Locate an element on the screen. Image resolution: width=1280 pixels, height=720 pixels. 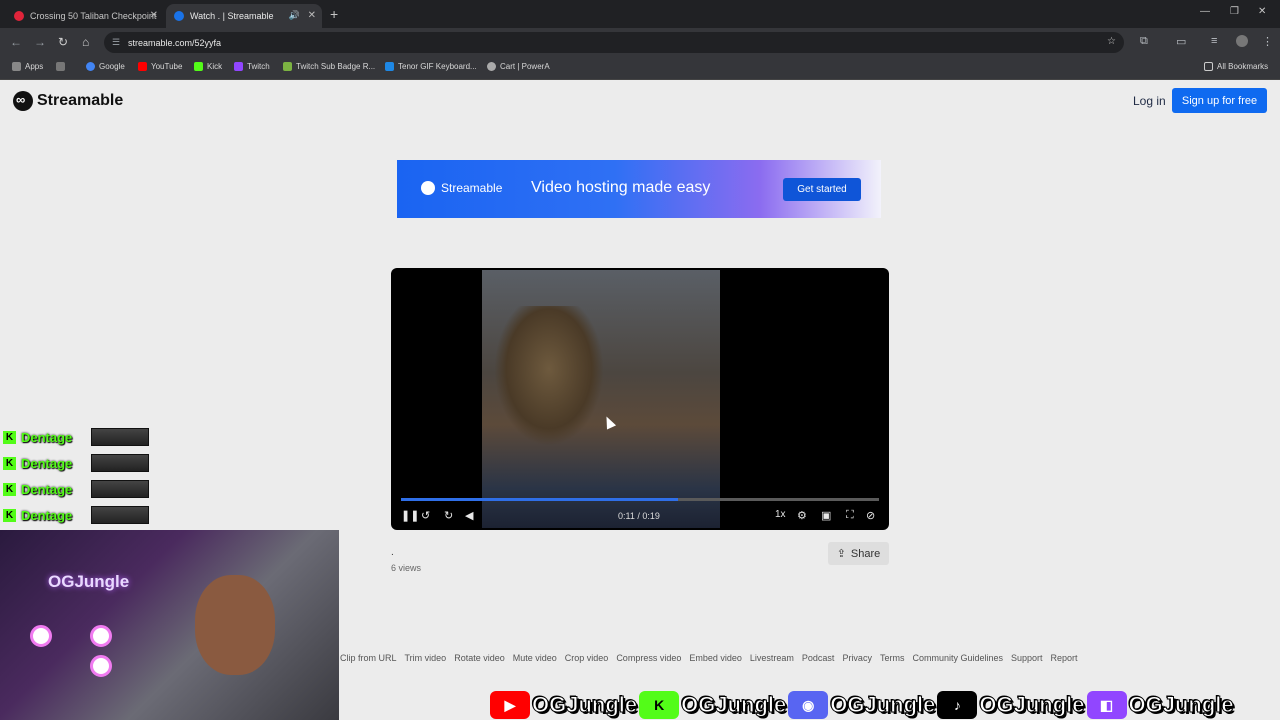
social-handle: ◧ OGJungle is located at coordinates (1161, 705).